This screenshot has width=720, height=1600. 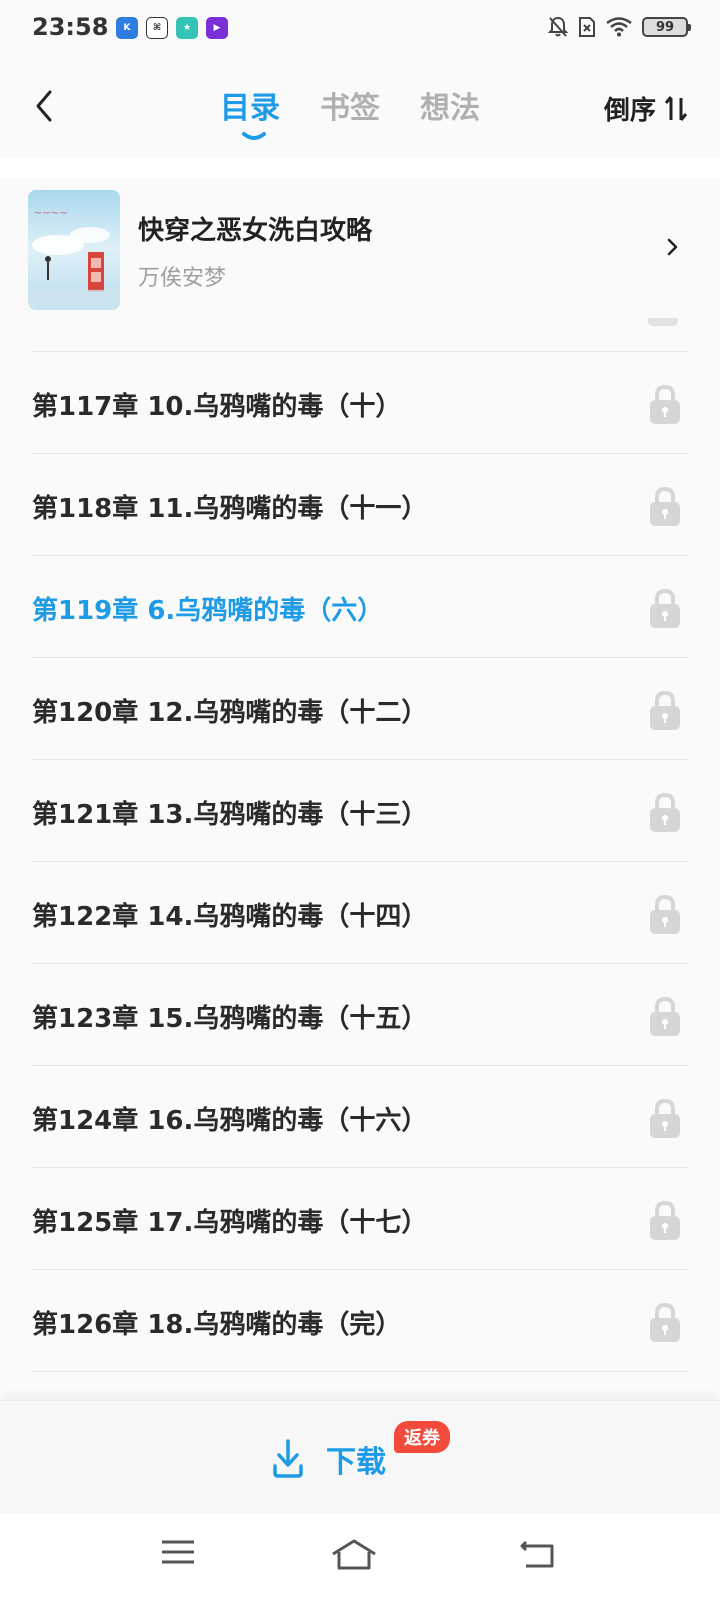 I want to click on chapter-row: 第121章 13.乌鸦嘴的毒（十三）, so click(x=360, y=811).